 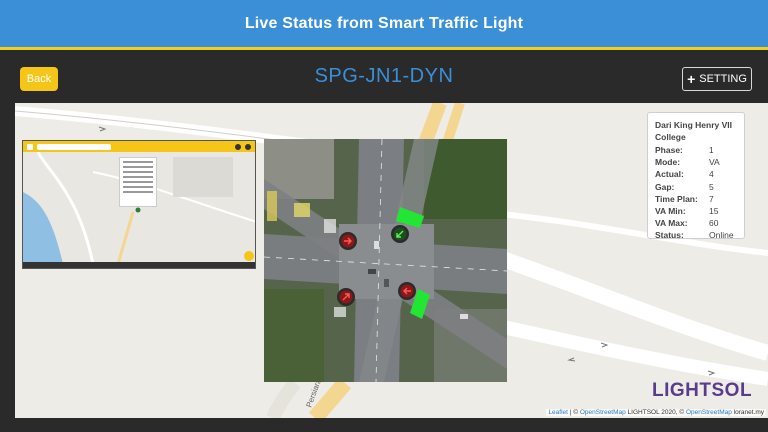 I want to click on status-row: Mode: VA, so click(x=687, y=162).